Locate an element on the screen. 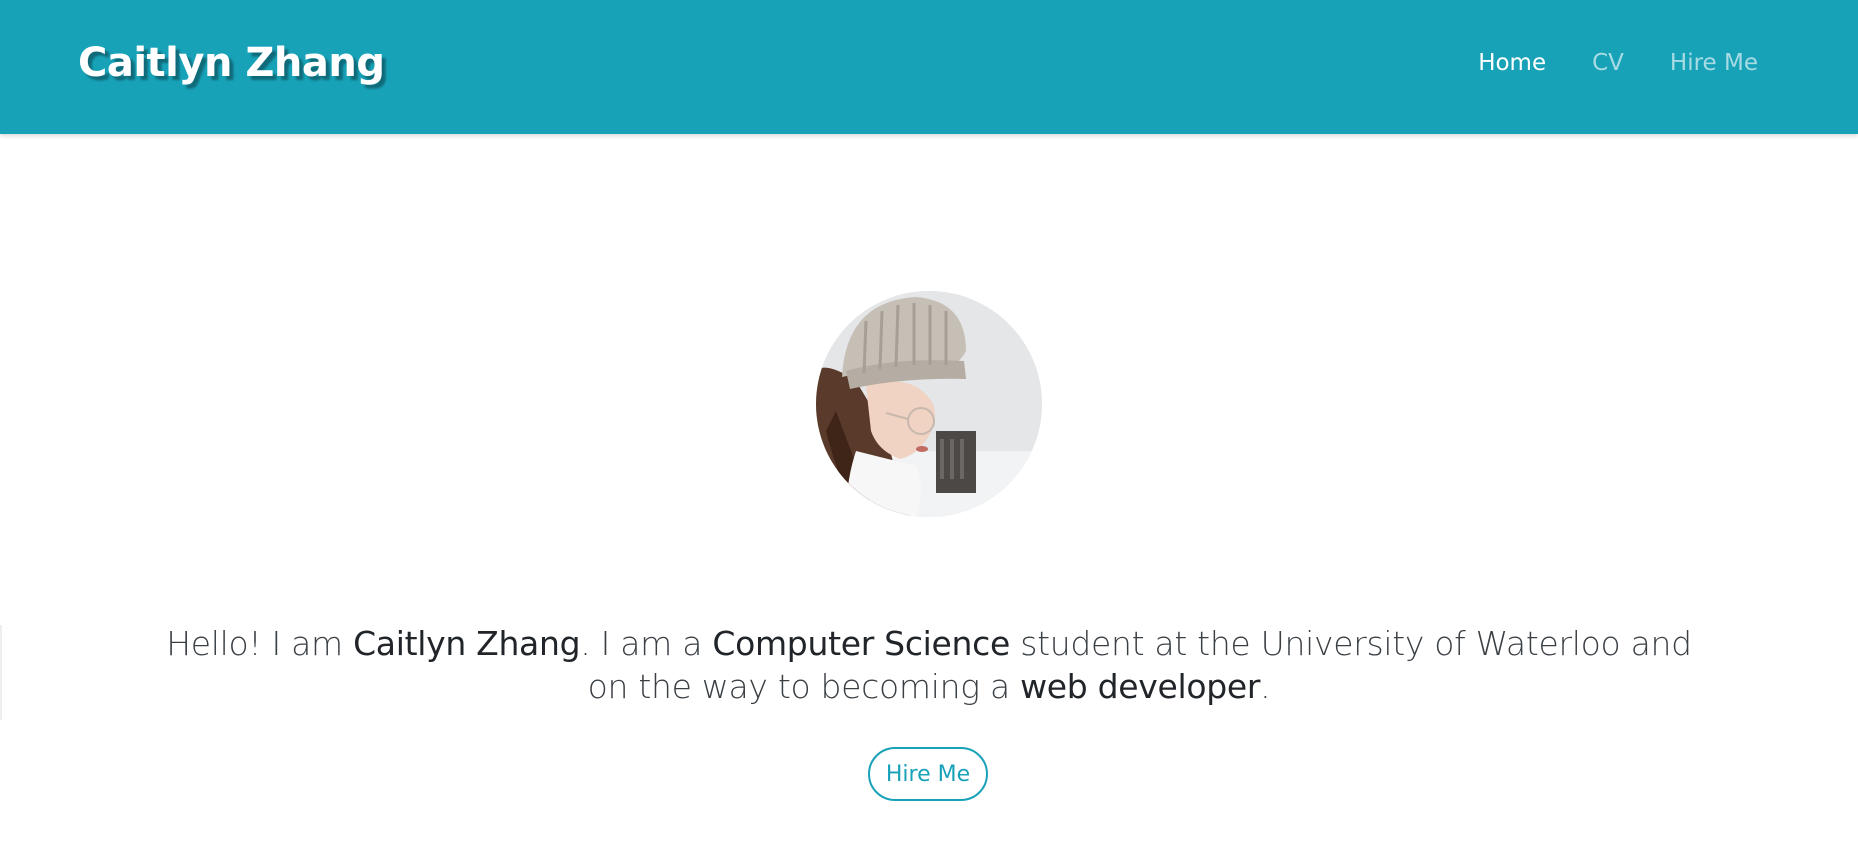 The width and height of the screenshot is (1858, 858). intro-text-part: Hello! I am is located at coordinates (260, 643).